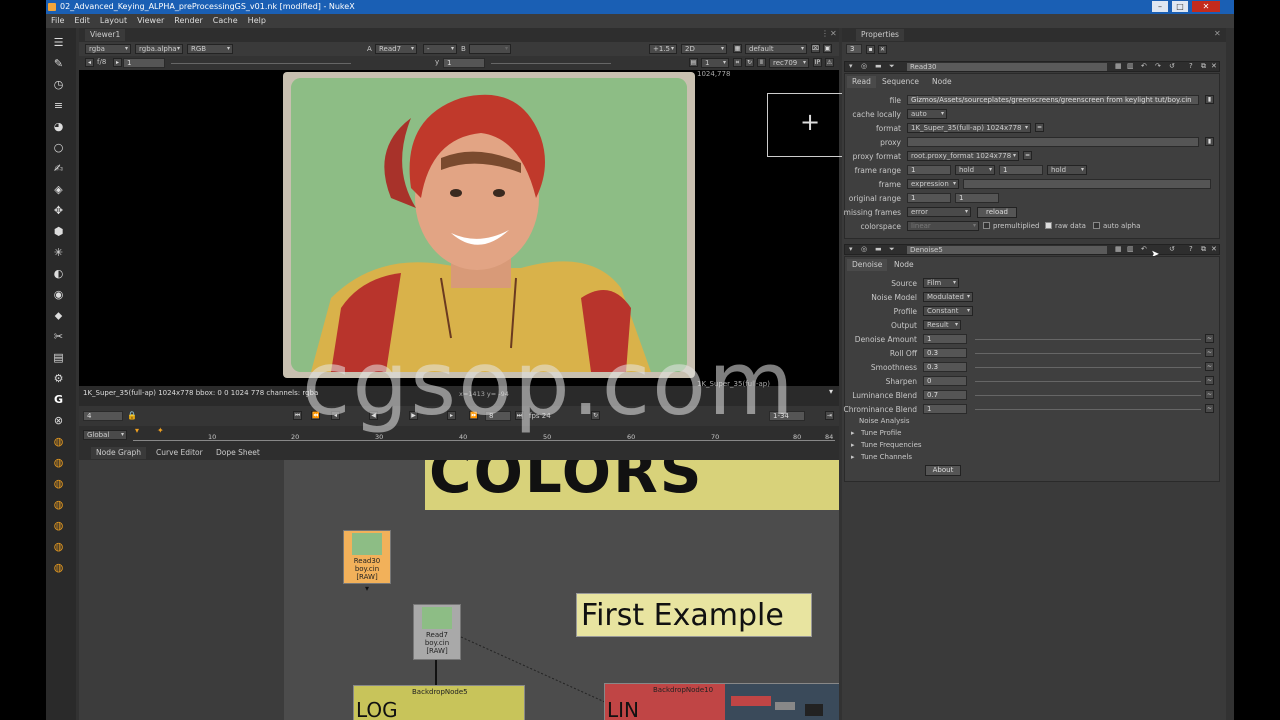 The width and height of the screenshot is (1280, 720). Describe the element at coordinates (749, 62) in the screenshot. I see `refresh-icon: ↻` at that location.